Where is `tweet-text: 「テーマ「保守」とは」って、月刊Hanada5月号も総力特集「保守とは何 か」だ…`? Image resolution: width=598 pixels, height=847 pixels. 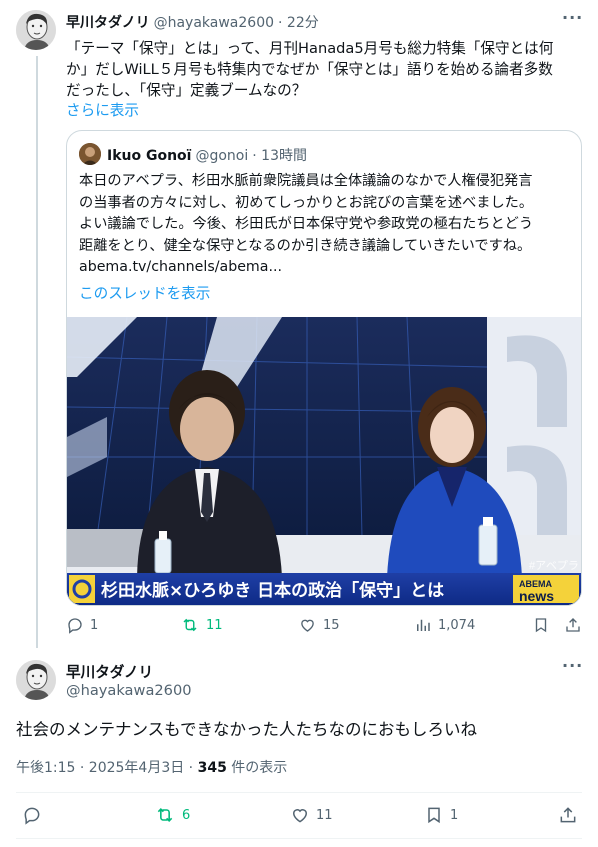
tweet-text: 「テーマ「保守」とは」って、月刊Hanada5月号も総力特集「保守とは何 か」だ… is located at coordinates (316, 69).